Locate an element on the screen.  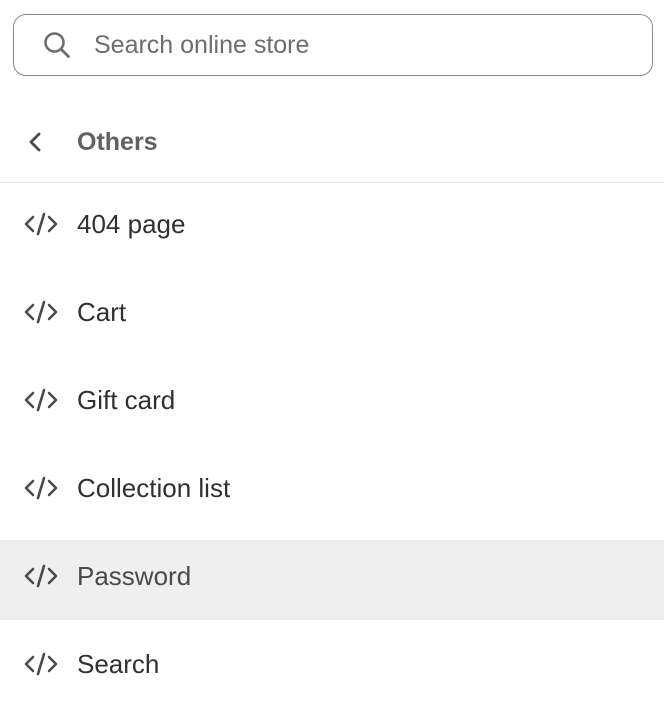
list-item-label: Collection list is located at coordinates (154, 488).